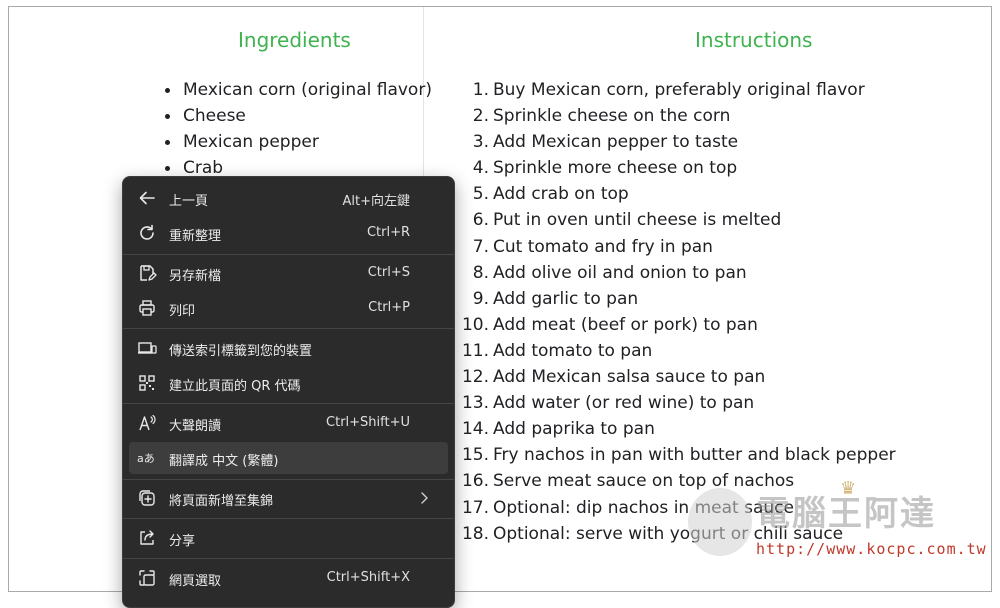  What do you see at coordinates (615, 168) in the screenshot?
I see `instruction-text: Sprinkle more cheese on top` at bounding box center [615, 168].